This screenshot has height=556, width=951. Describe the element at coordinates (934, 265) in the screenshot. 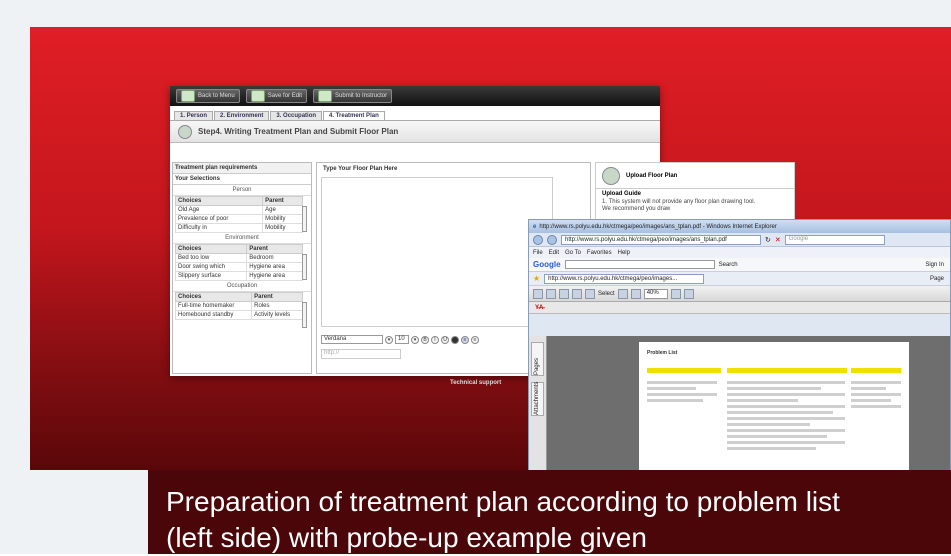

I see `sign-in-link: Sign In` at that location.